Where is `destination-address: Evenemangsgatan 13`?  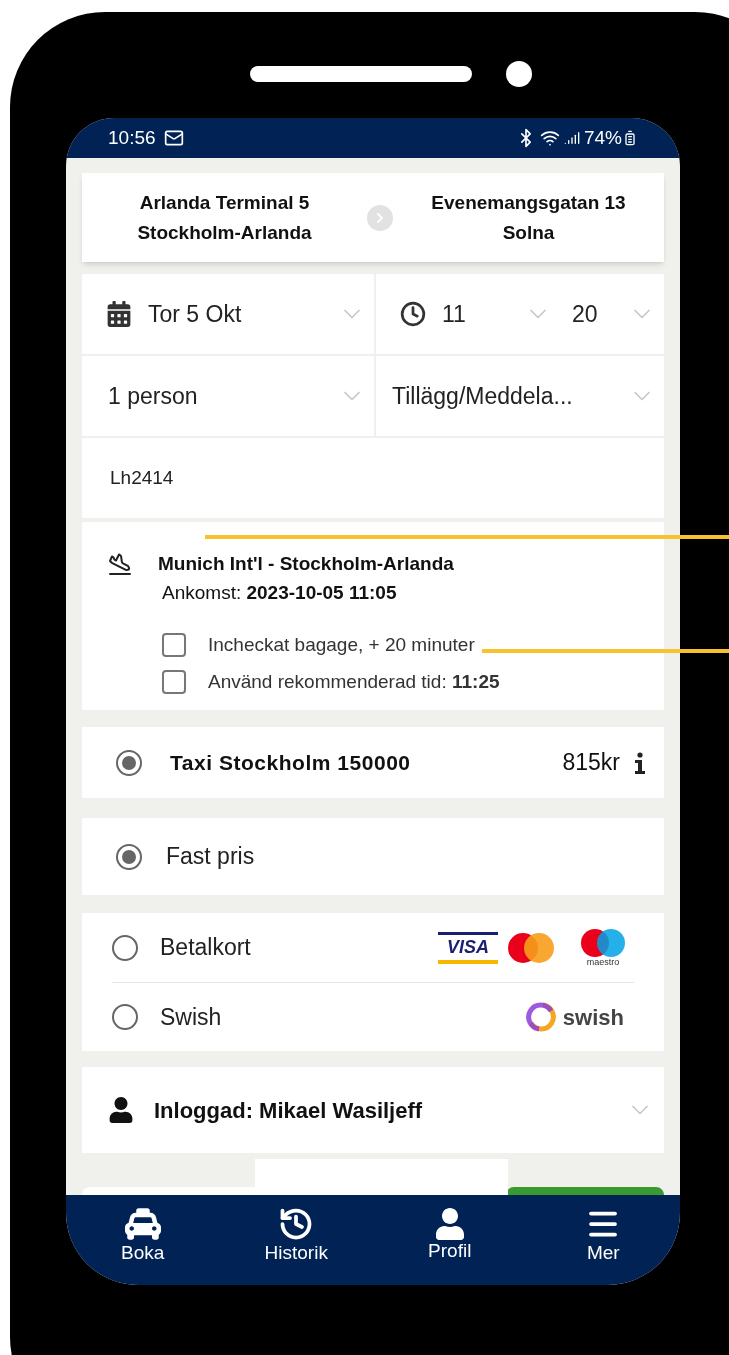
destination-address: Evenemangsgatan 13 is located at coordinates (528, 202).